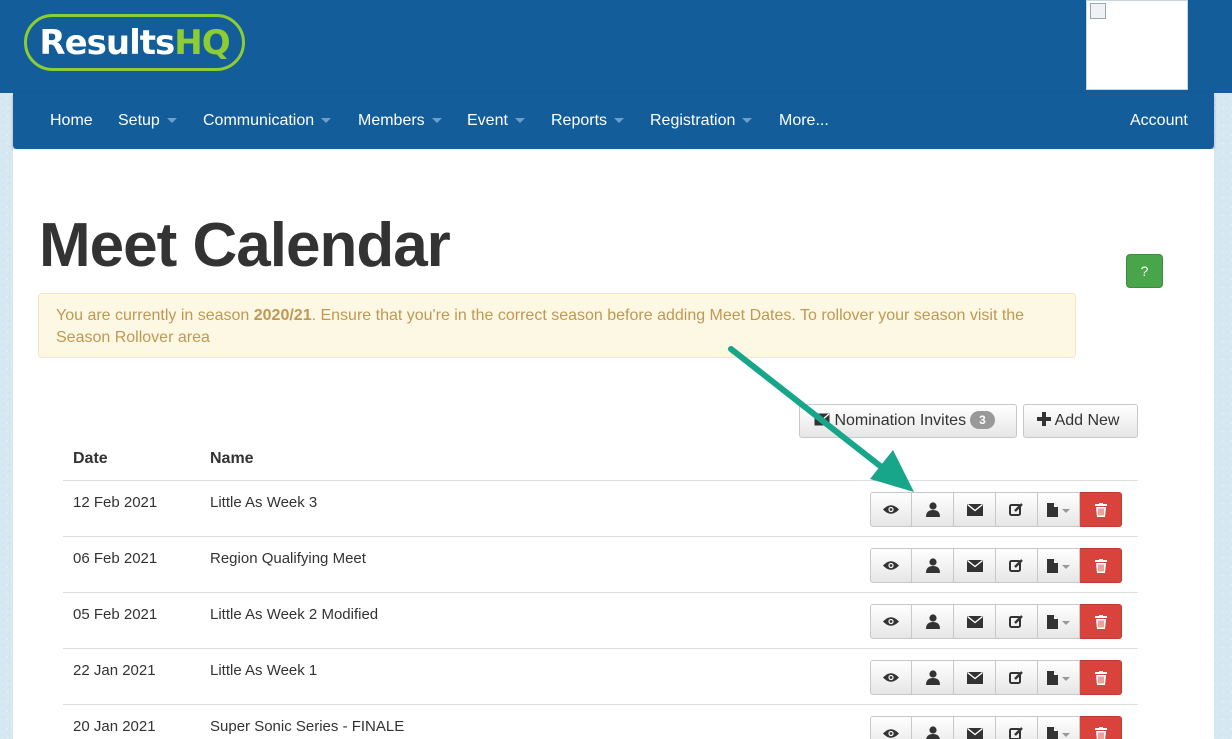 Image resolution: width=1232 pixels, height=739 pixels. What do you see at coordinates (115, 558) in the screenshot?
I see `row-date: 06 Feb 2021` at bounding box center [115, 558].